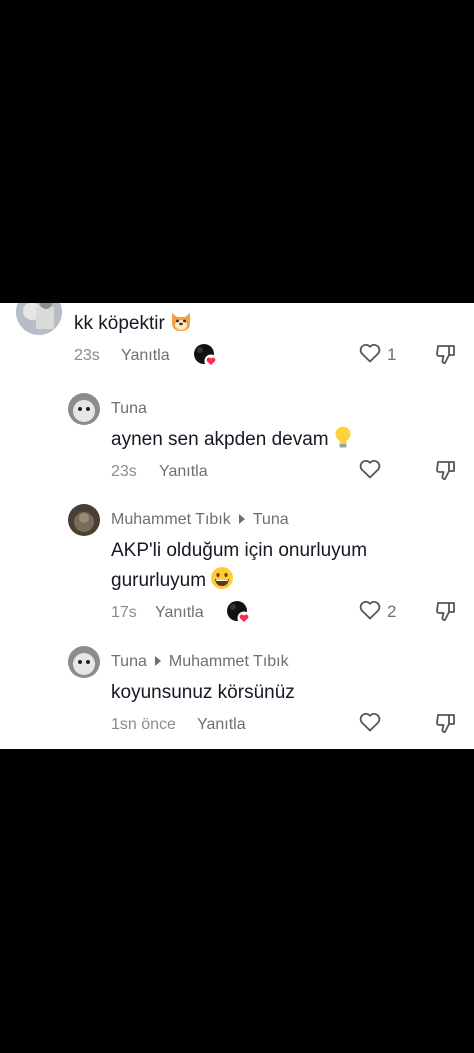 The width and height of the screenshot is (474, 1053). I want to click on like-count: 2, so click(392, 611).